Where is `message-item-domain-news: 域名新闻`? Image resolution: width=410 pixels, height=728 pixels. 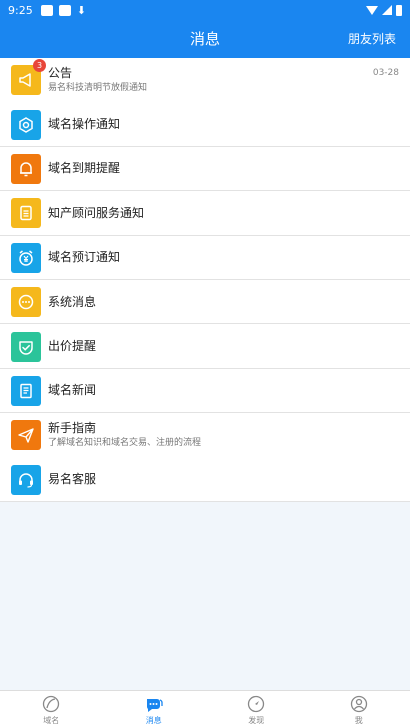
message-item-domain-news: 域名新闻 is located at coordinates (205, 391).